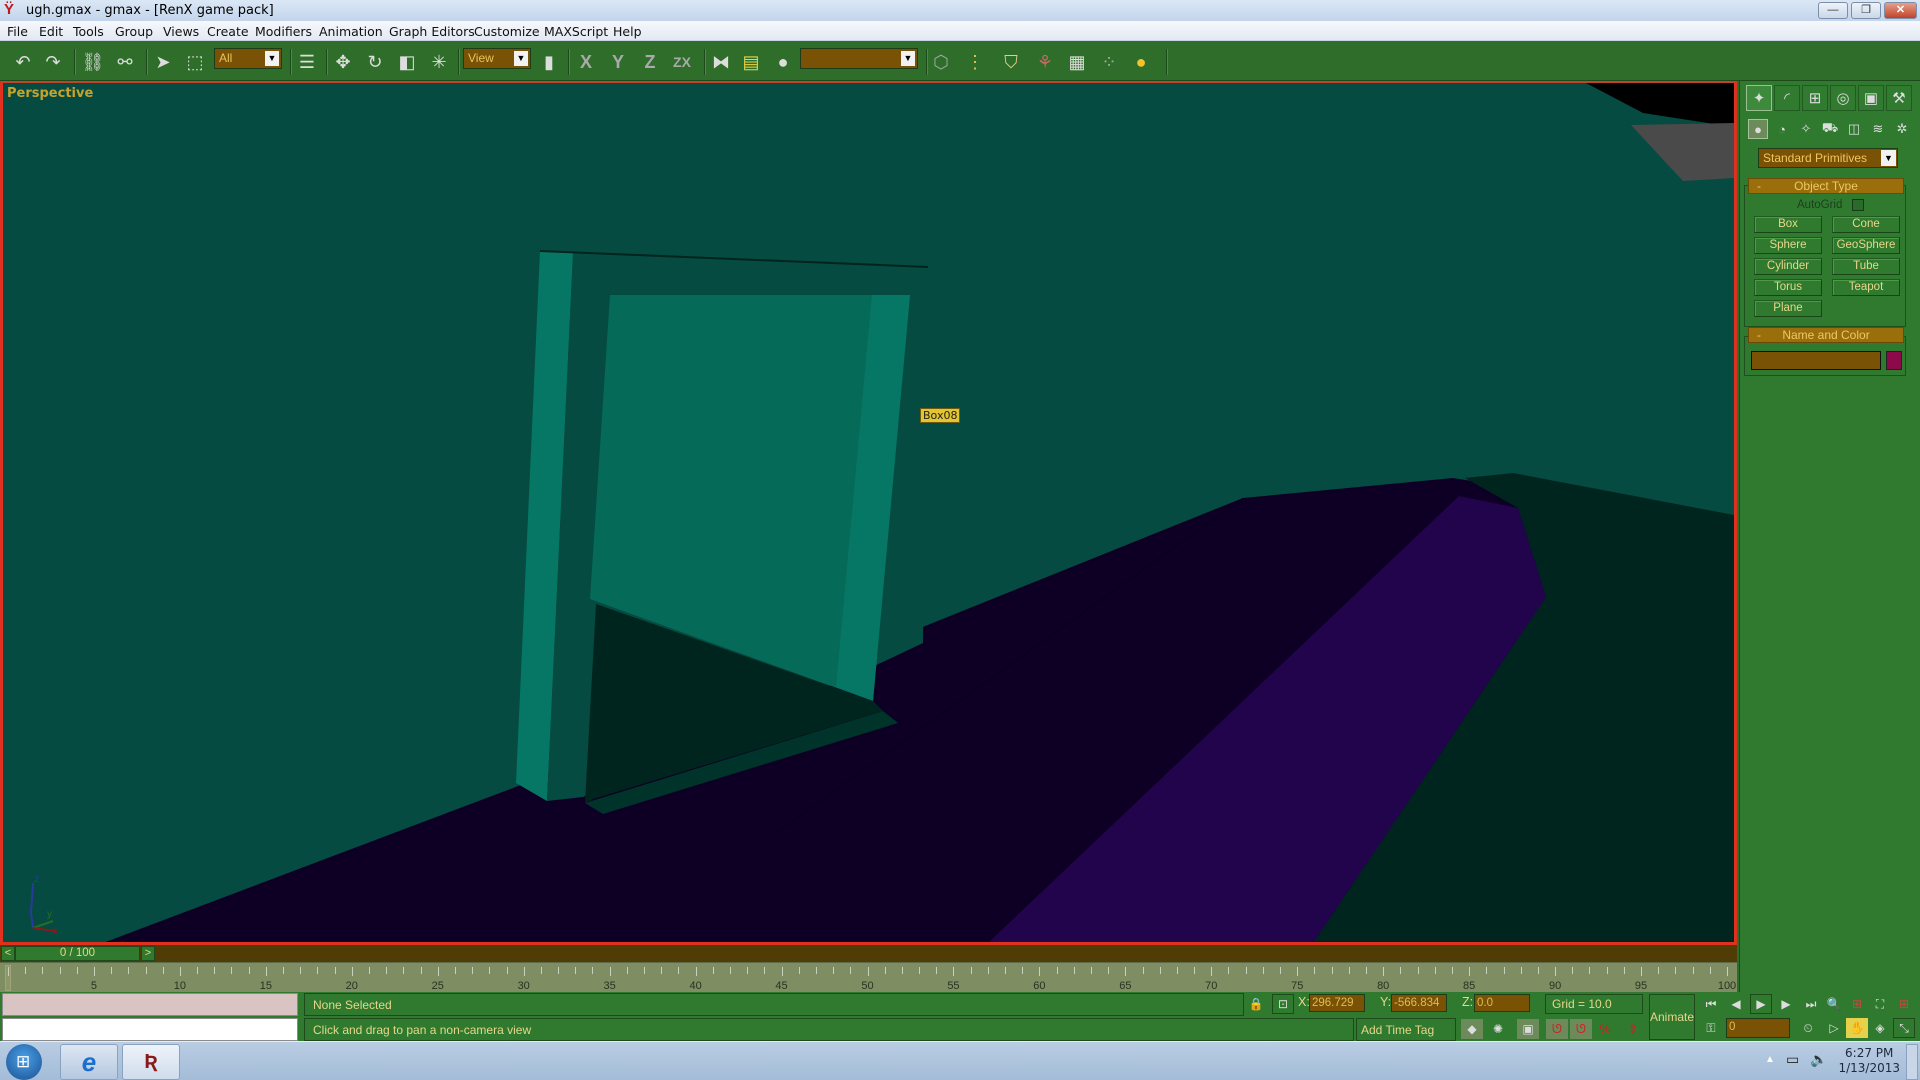 This screenshot has height=1080, width=1920. I want to click on named-selection-dropdown: ▼, so click(859, 58).